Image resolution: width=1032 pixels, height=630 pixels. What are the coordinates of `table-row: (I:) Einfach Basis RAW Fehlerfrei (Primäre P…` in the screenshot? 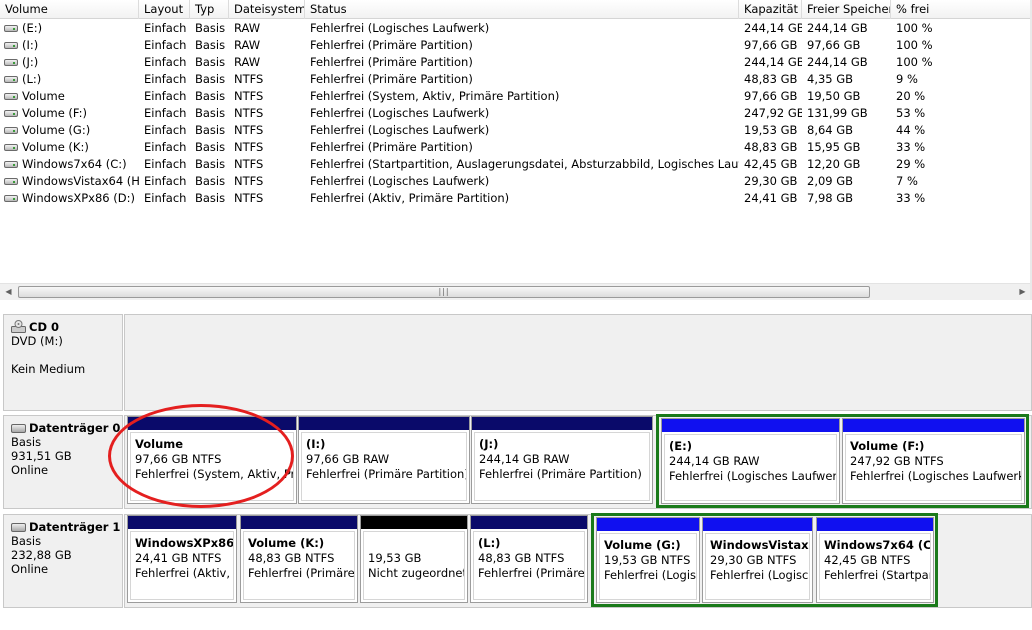 It's located at (516, 45).